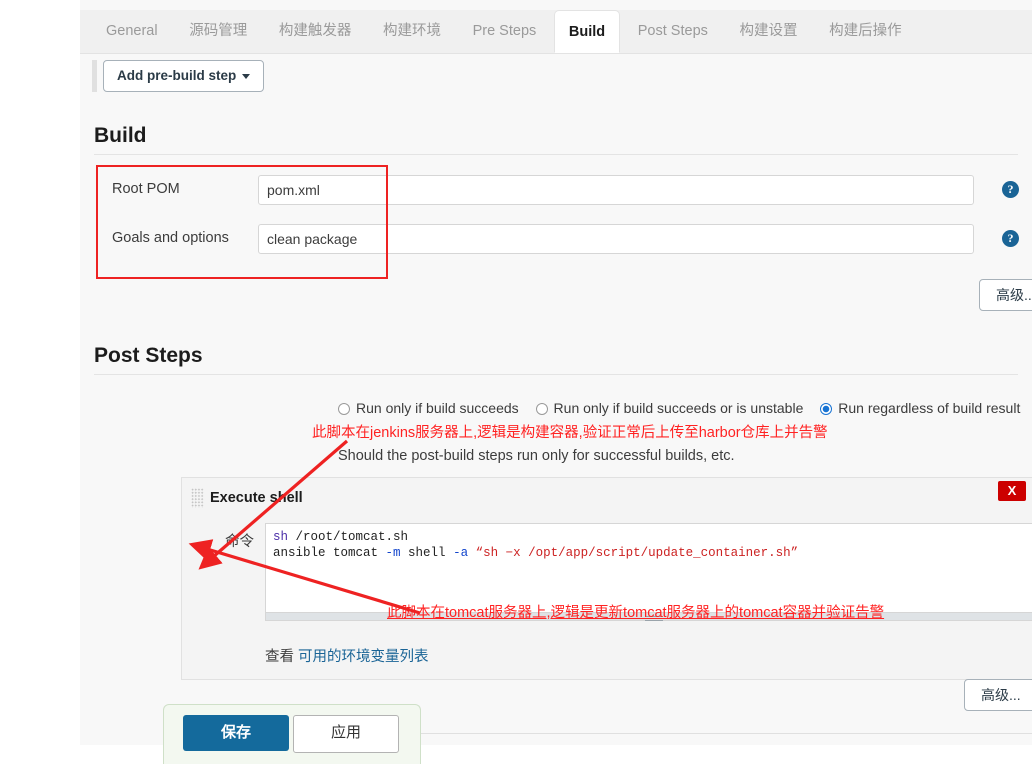 The height and width of the screenshot is (764, 1032). Describe the element at coordinates (218, 31) in the screenshot. I see `tab-source-management: 源码管理` at that location.